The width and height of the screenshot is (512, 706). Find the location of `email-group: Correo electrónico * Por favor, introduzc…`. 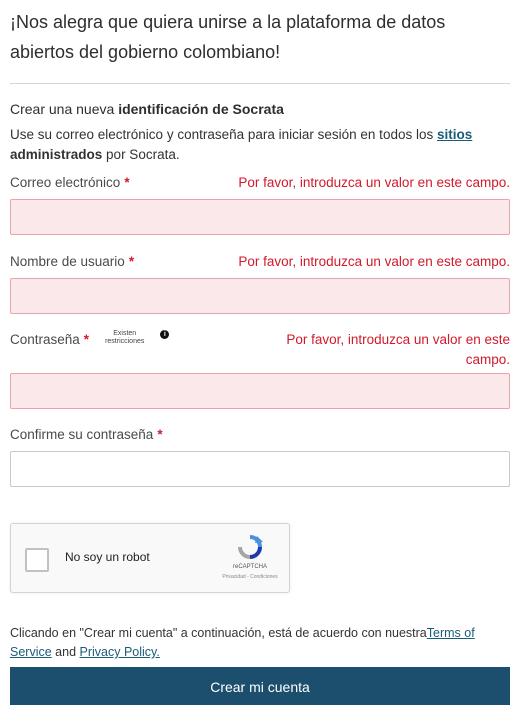

email-group: Correo electrónico * Por favor, introduzc… is located at coordinates (260, 204).